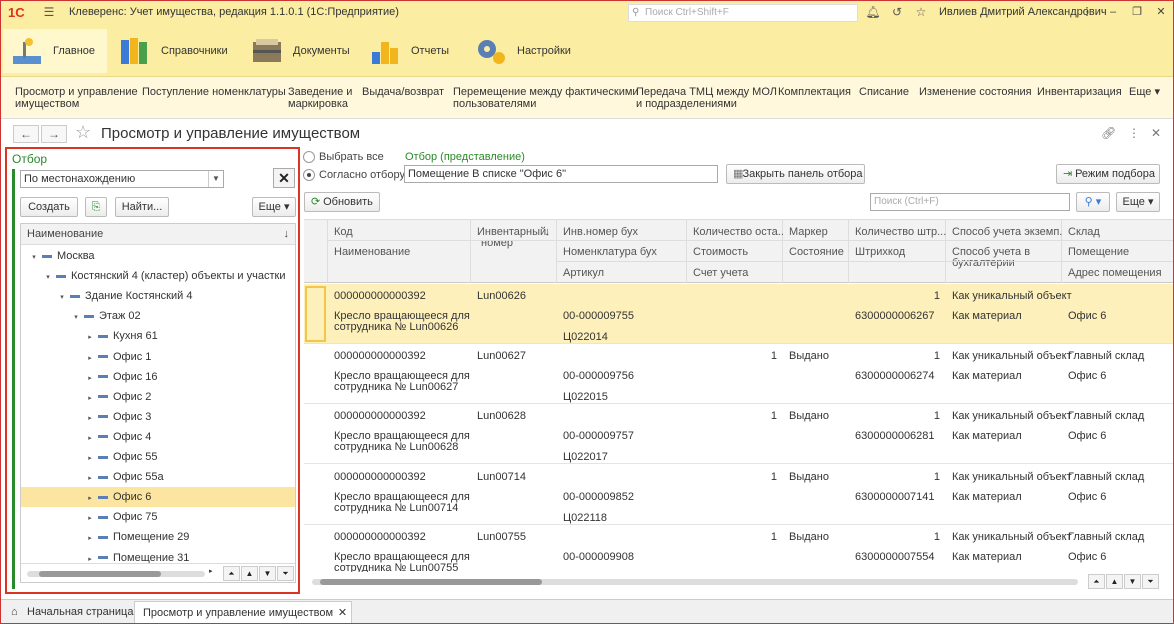  I want to click on grid-header-code: Код Наименование, so click(399, 251).